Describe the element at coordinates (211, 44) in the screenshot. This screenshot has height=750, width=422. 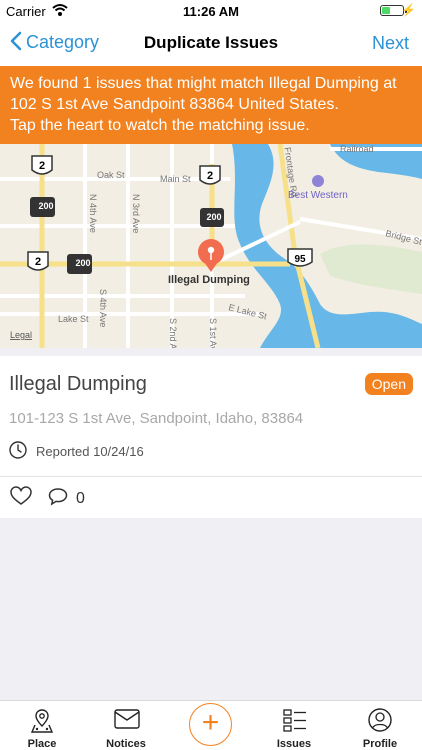
I see `nav-bar: Category Duplicate Issues Next` at that location.